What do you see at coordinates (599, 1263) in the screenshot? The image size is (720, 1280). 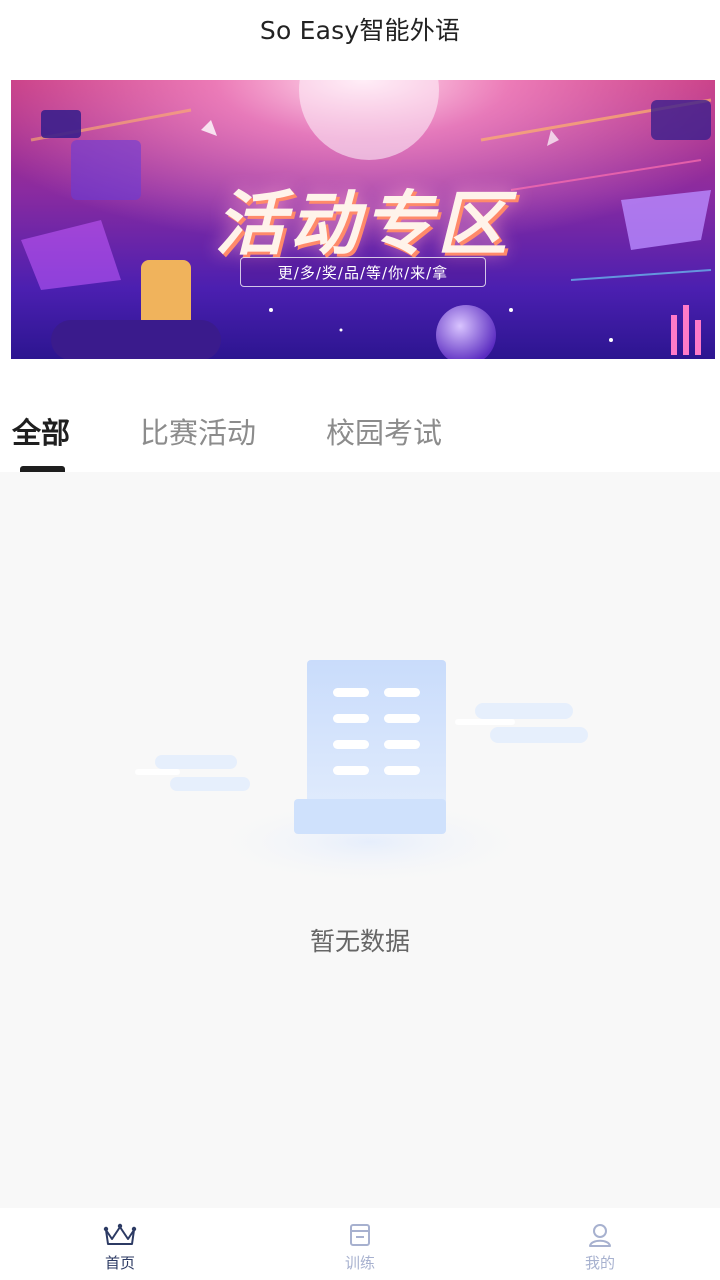 I see `nav-label-mine: 我的` at bounding box center [599, 1263].